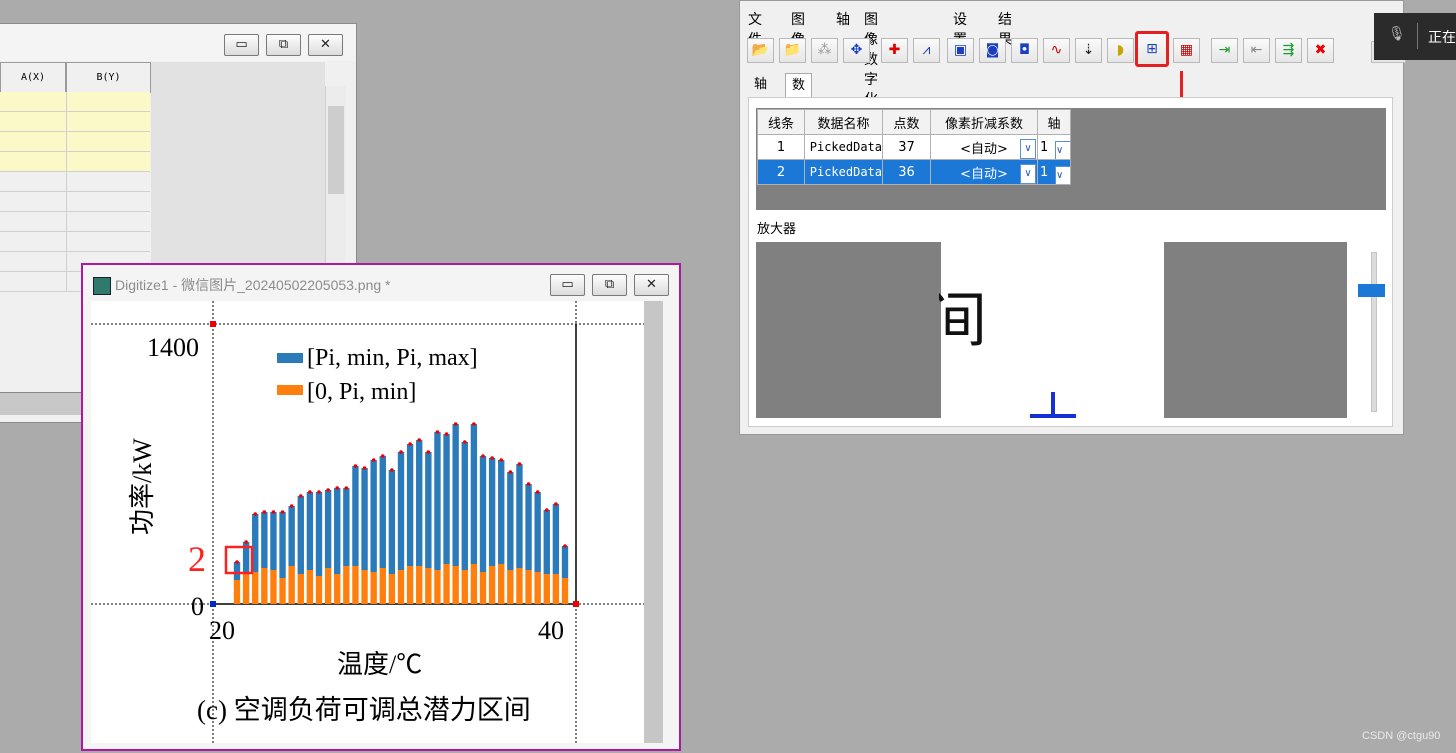  What do you see at coordinates (1120, 50) in the screenshot?
I see `tag-icon: ◗` at bounding box center [1120, 50].